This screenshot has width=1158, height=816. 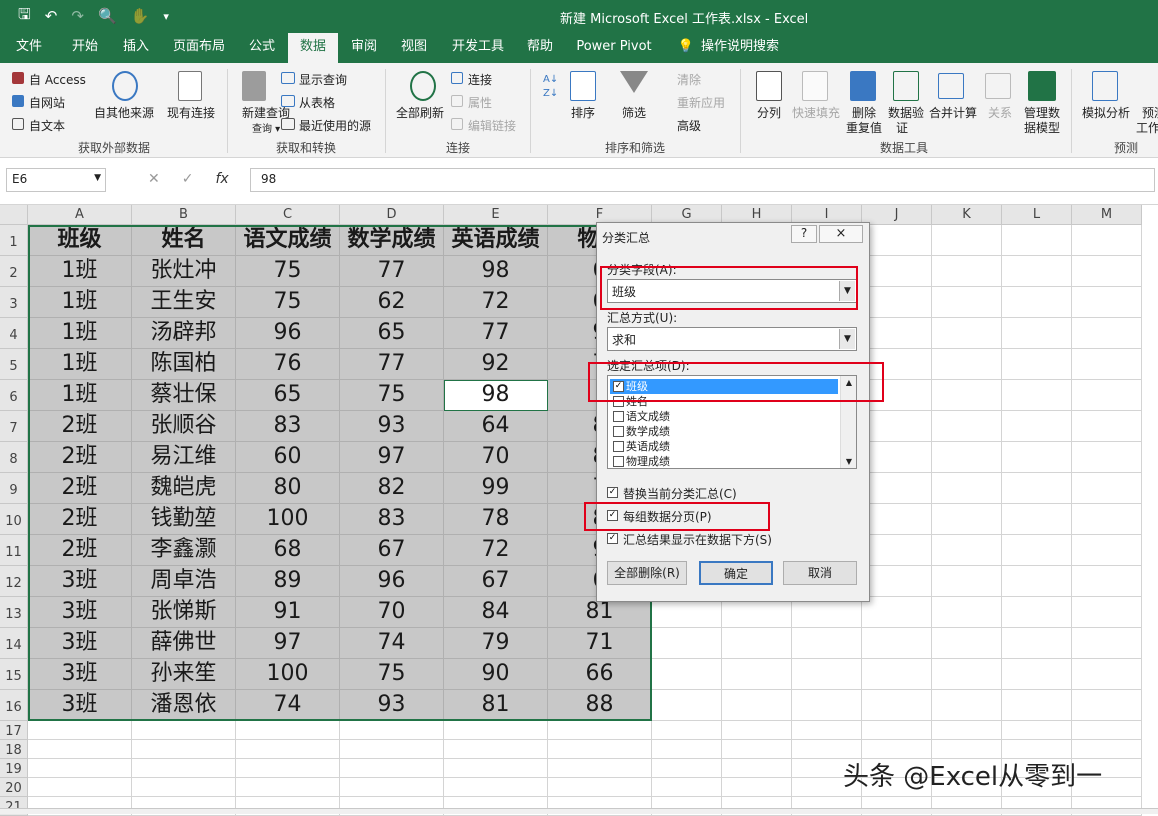 I want to click on table-cell: 65, so click(x=392, y=333).